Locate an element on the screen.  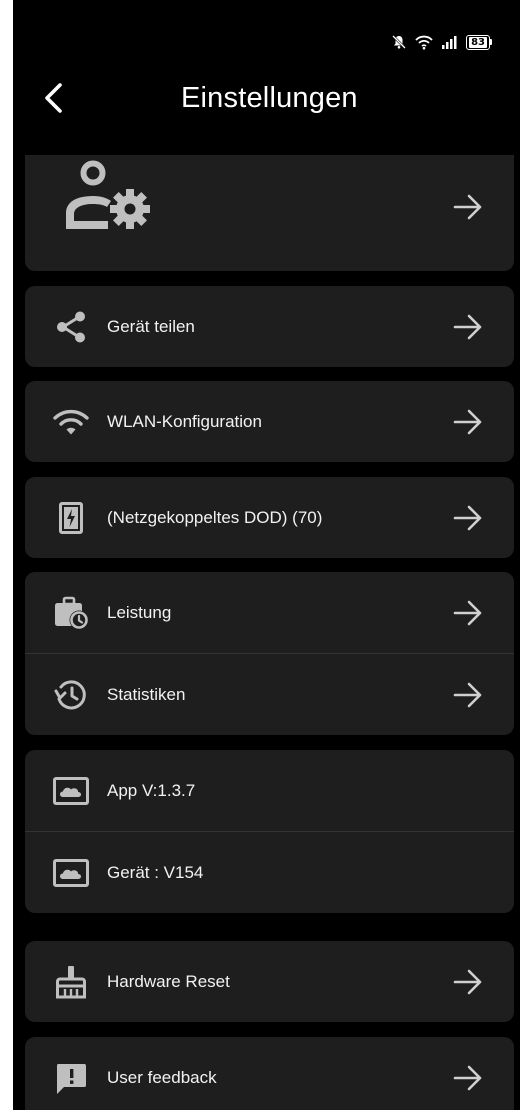
app-version-label: App V:1.3.7 is located at coordinates (151, 790).